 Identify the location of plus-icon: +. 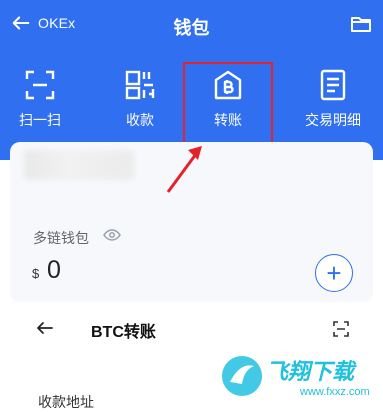
(334, 273).